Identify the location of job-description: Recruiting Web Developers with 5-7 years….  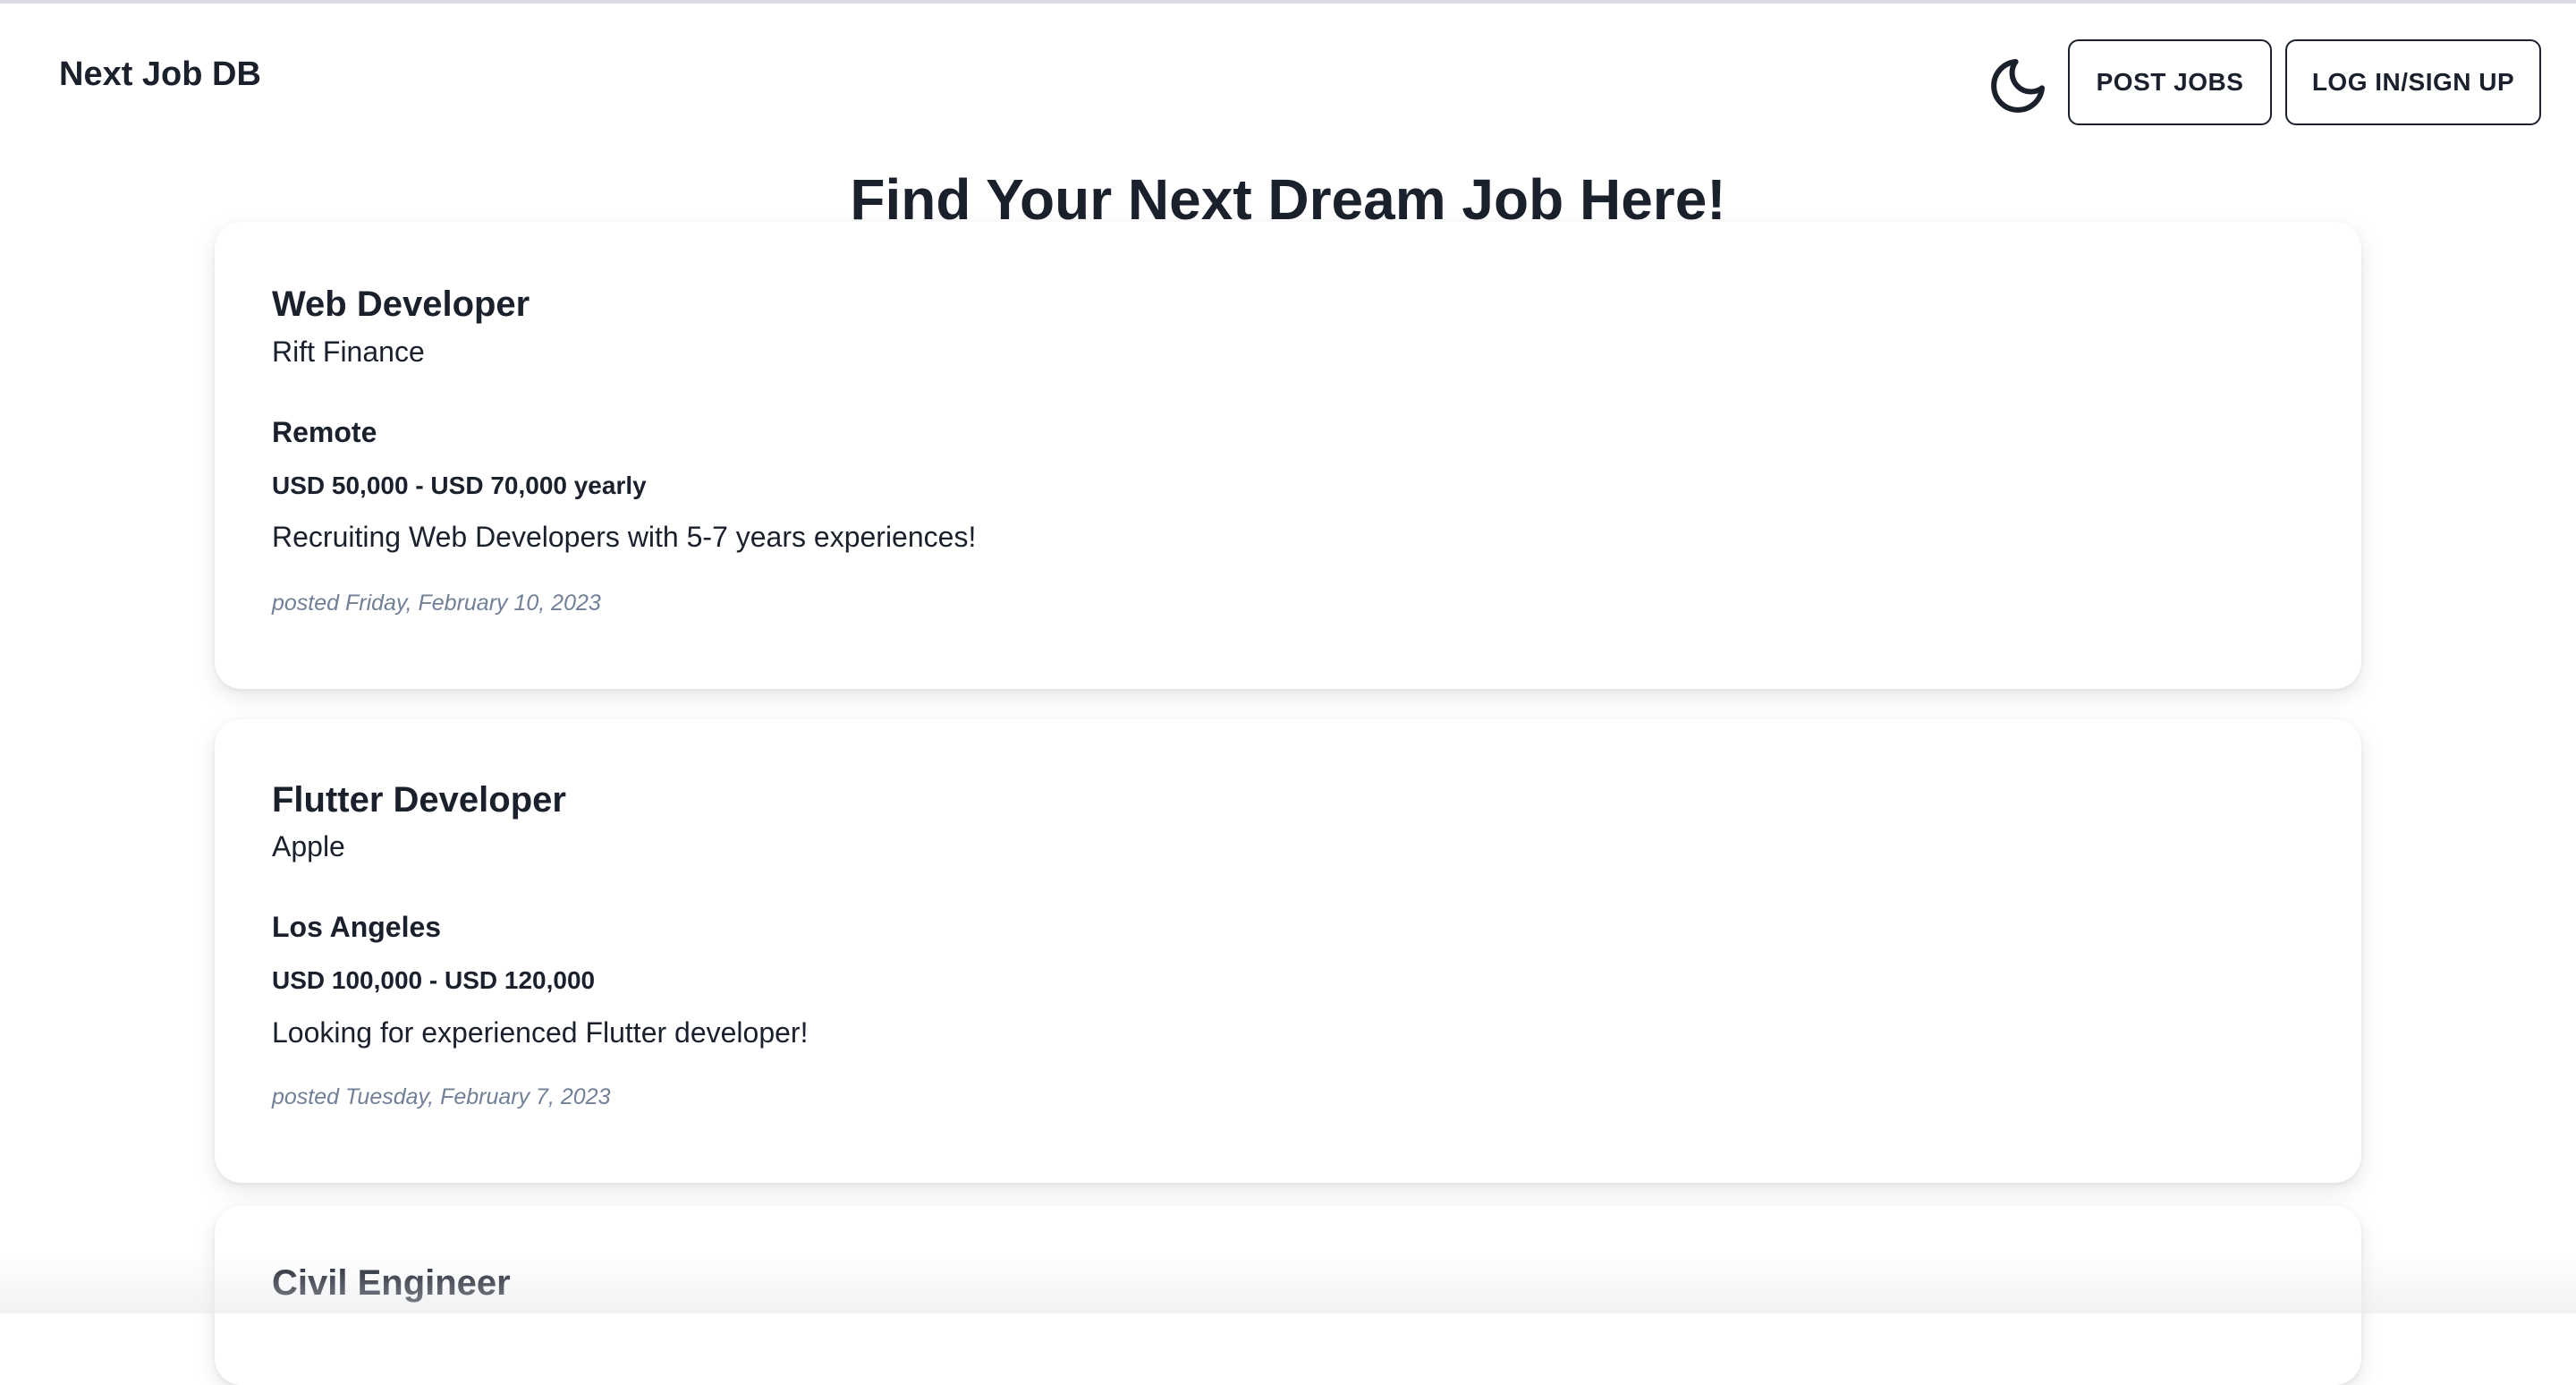
(624, 537).